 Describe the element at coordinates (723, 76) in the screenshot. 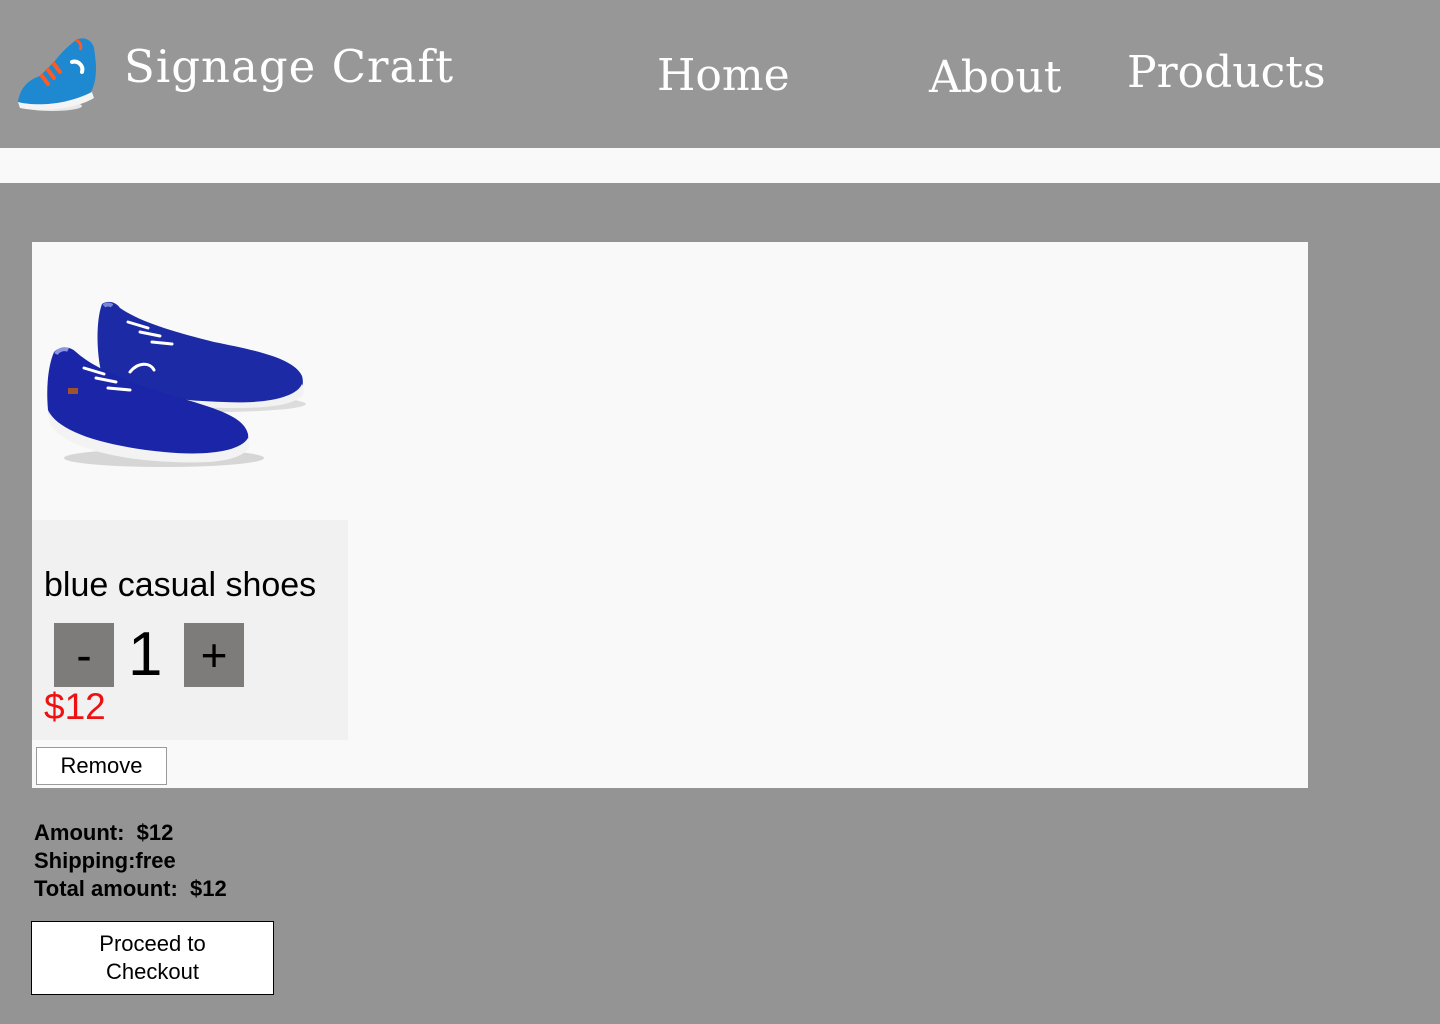

I see `nav-home-link: Home` at that location.